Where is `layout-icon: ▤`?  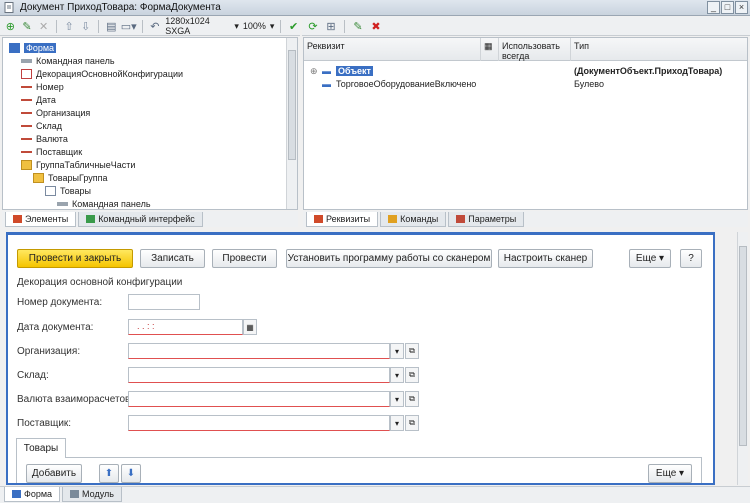
layout-icon: ▤ is located at coordinates (111, 26).